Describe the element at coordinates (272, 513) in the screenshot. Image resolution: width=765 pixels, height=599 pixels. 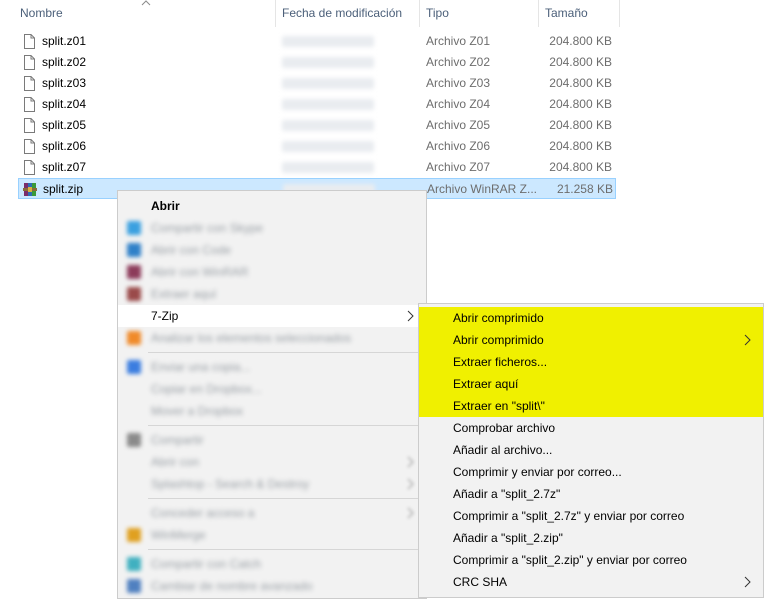
I see `menu-item-grant-access: Conceder acceso a` at that location.